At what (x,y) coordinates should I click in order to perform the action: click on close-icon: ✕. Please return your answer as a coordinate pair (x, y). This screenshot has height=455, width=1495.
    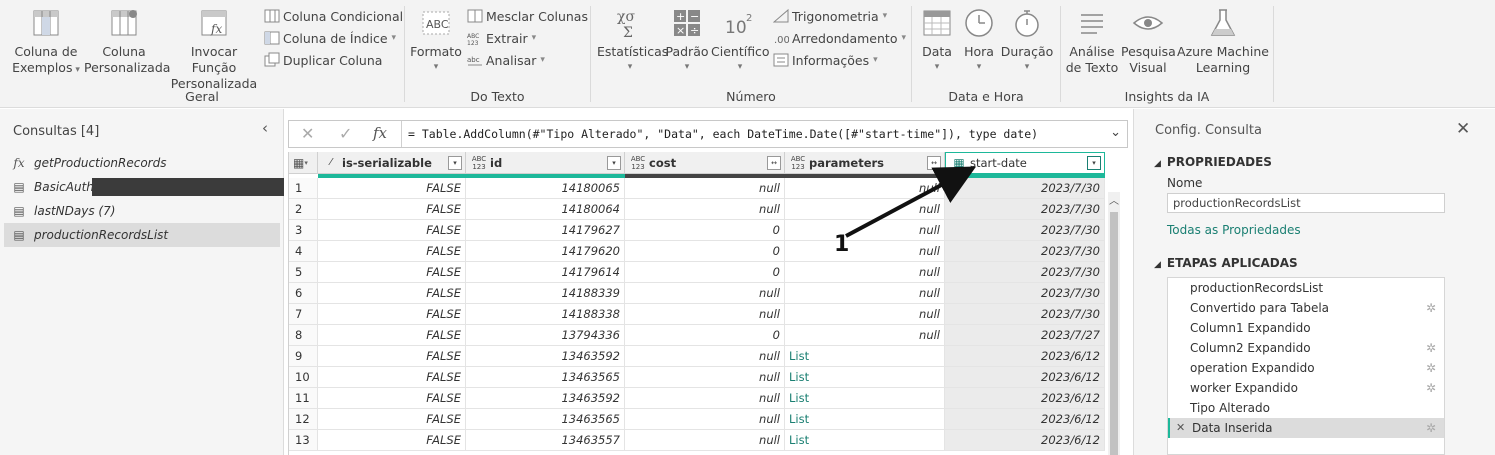
    Looking at the image, I should click on (1463, 129).